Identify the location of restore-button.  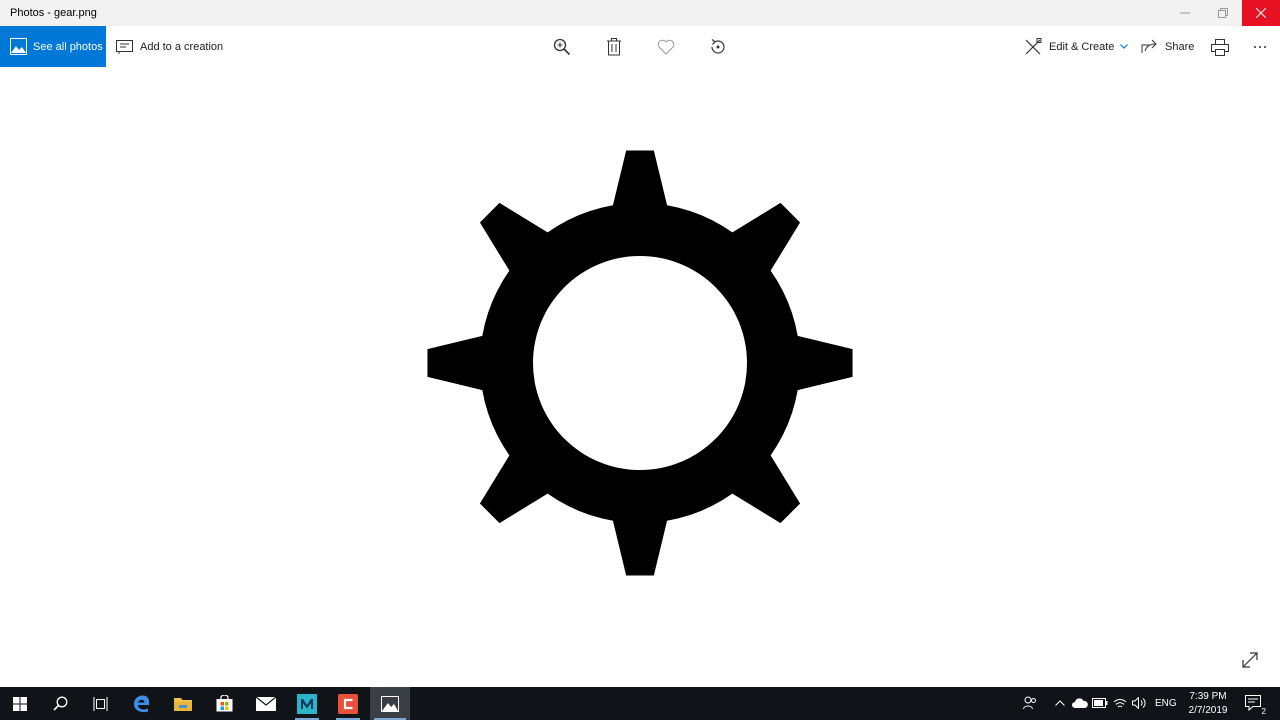
(1223, 13).